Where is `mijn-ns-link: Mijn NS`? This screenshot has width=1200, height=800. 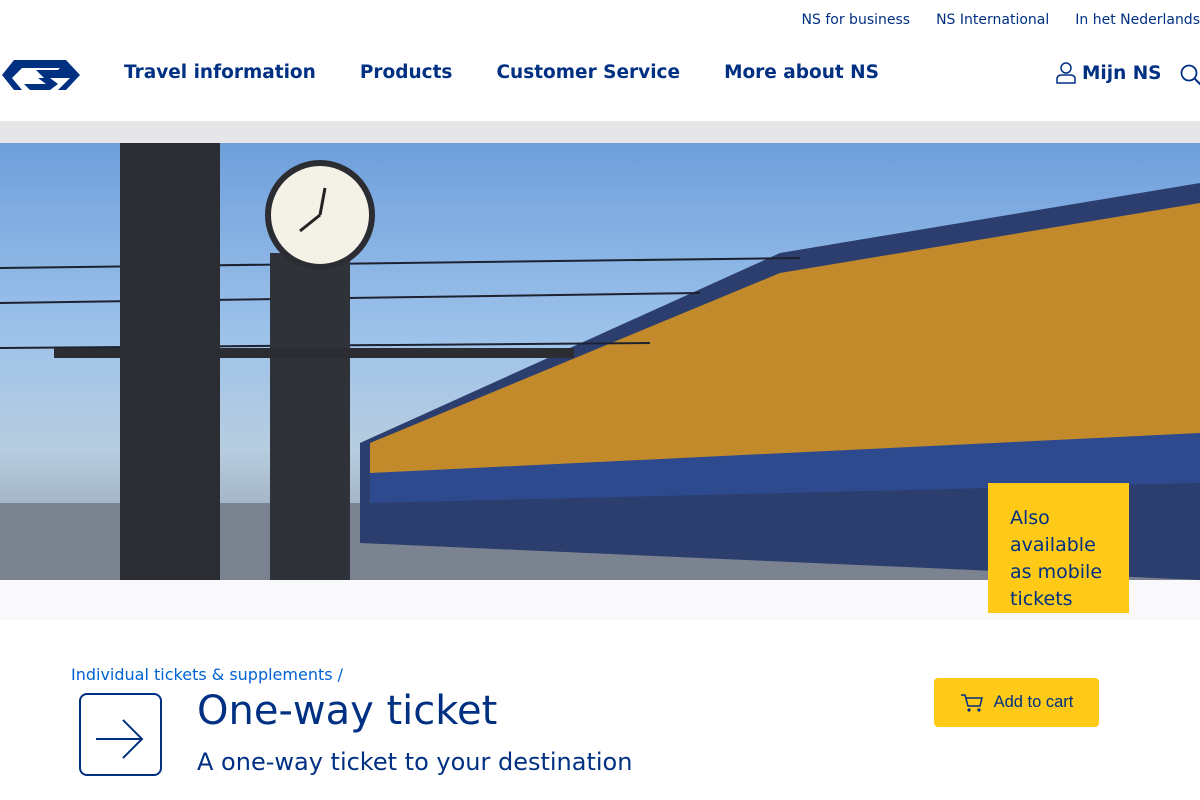
mijn-ns-link: Mijn NS is located at coordinates (1109, 73).